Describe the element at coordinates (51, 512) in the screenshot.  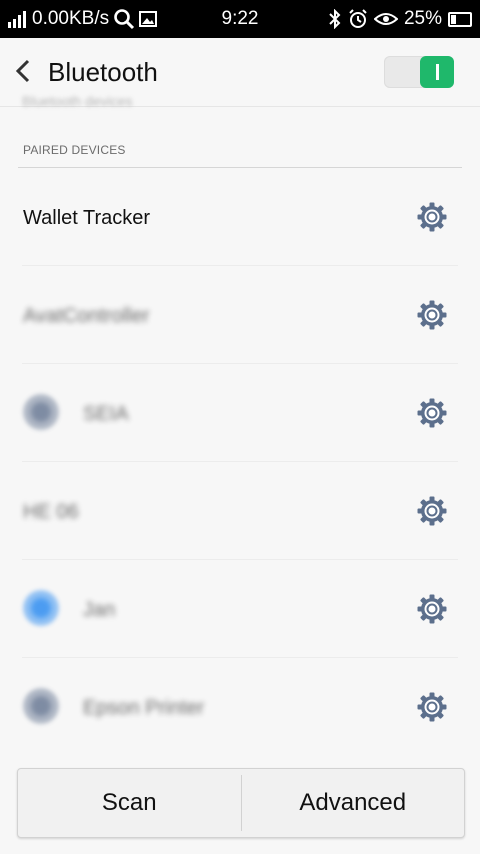
I see `device-name: HE 06` at that location.